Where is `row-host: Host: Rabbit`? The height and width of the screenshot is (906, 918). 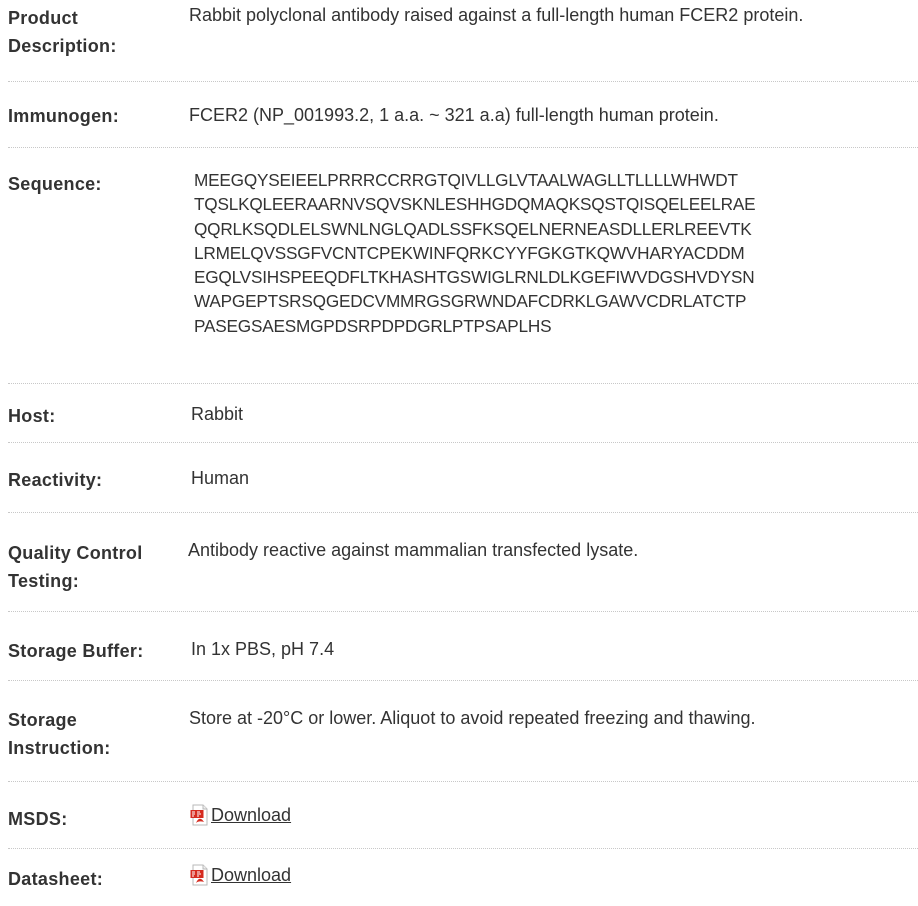 row-host: Host: Rabbit is located at coordinates (463, 413).